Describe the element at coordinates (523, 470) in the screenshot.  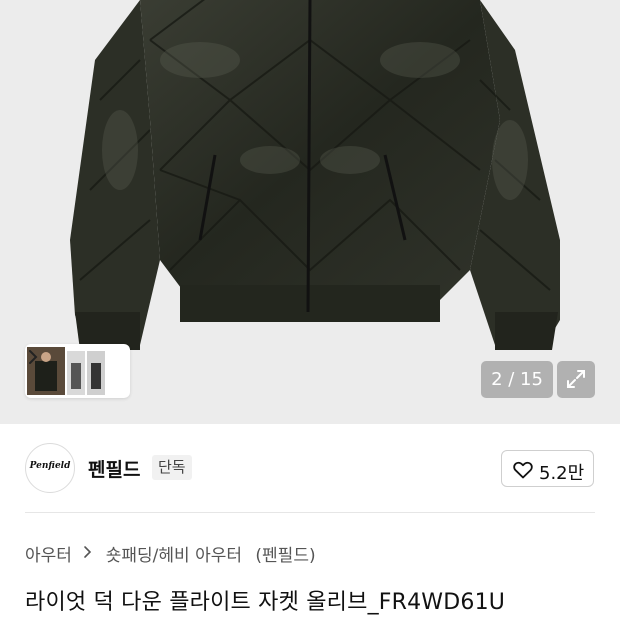
I see `heart-icon` at that location.